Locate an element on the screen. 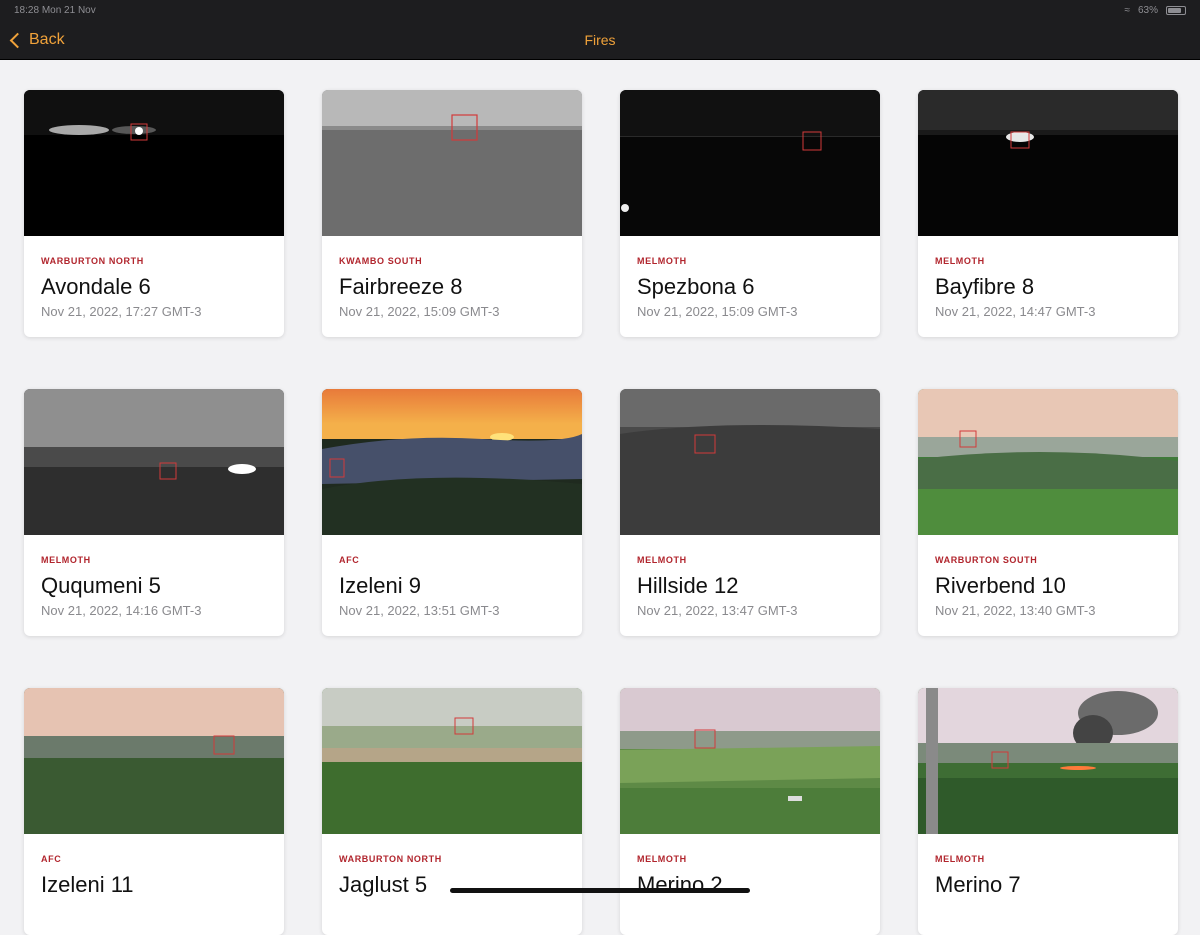  fire-region: KWAMBO SOUTH is located at coordinates (381, 261).